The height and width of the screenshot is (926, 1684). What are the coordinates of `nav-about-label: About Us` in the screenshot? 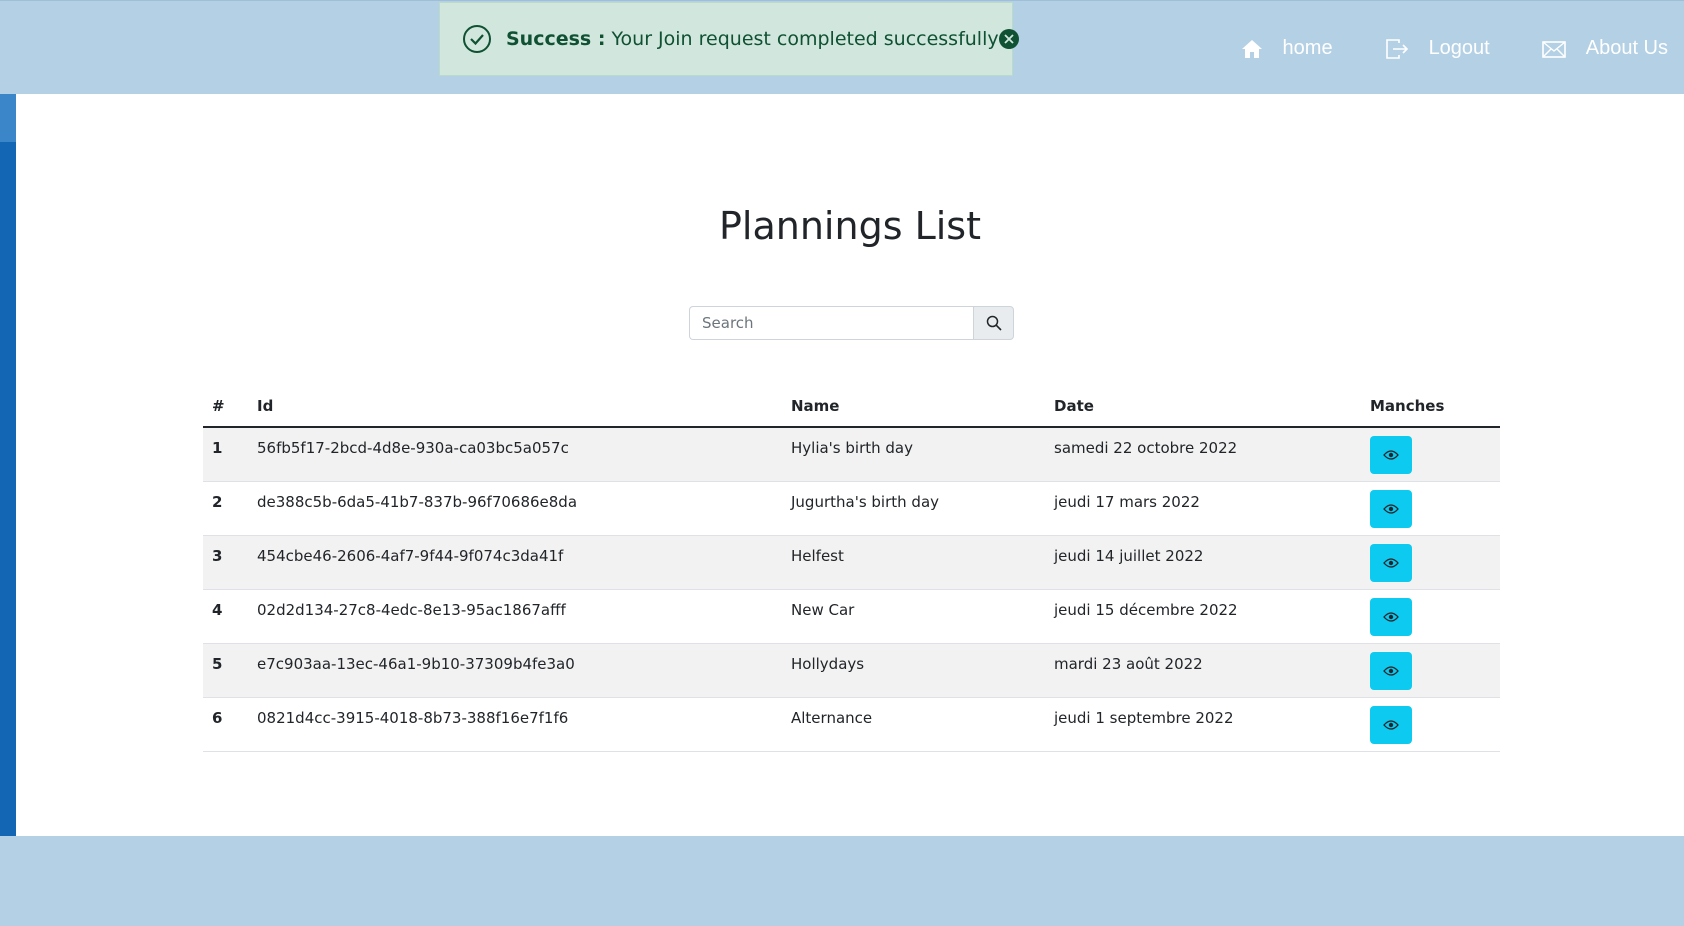 It's located at (1626, 48).